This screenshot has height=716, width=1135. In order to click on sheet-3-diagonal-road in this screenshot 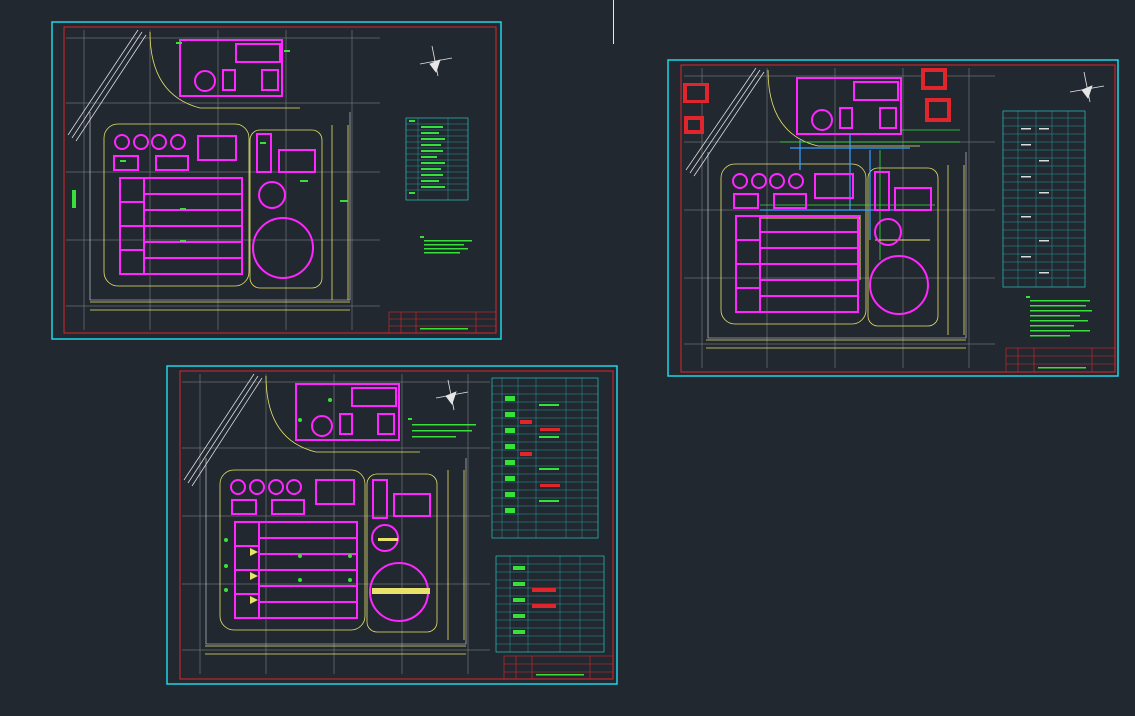, I will do `click(223, 430)`.